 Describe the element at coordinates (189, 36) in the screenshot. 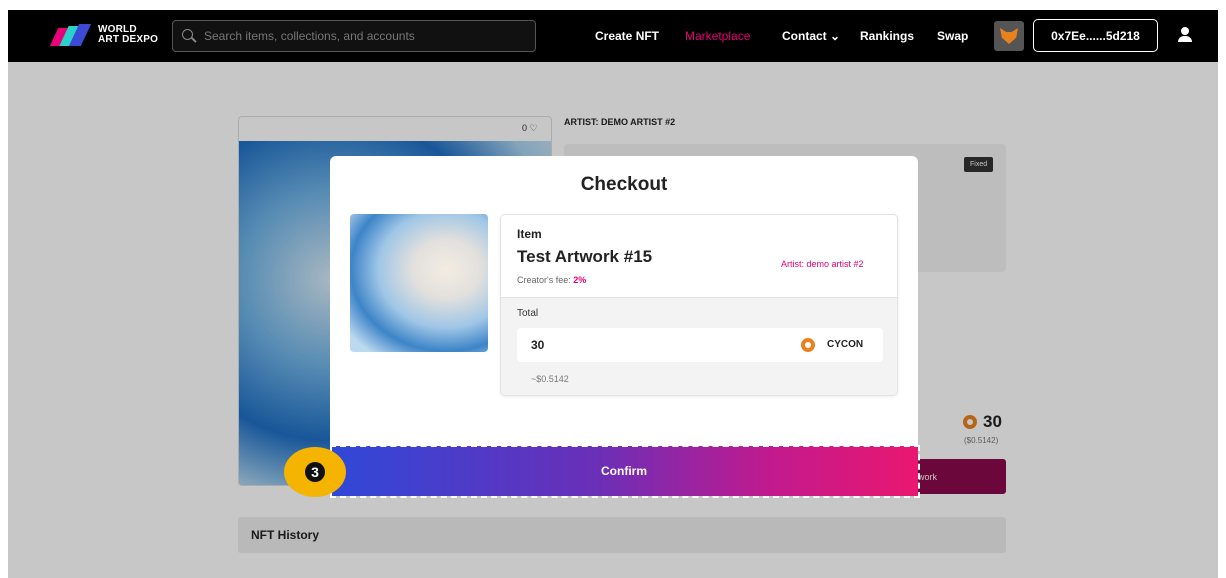

I see `search-icon` at that location.